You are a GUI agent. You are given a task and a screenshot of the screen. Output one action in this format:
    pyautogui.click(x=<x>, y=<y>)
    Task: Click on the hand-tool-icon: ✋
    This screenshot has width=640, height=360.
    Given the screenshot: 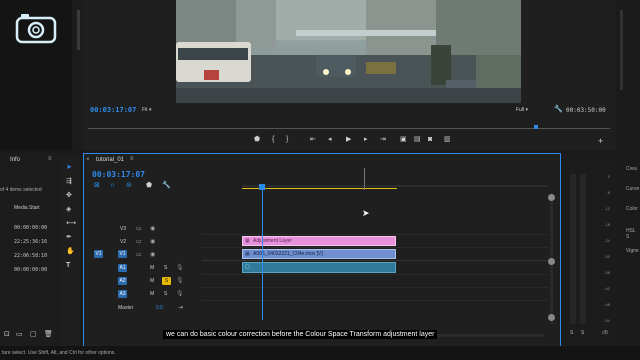 What is the action you would take?
    pyautogui.click(x=70, y=252)
    